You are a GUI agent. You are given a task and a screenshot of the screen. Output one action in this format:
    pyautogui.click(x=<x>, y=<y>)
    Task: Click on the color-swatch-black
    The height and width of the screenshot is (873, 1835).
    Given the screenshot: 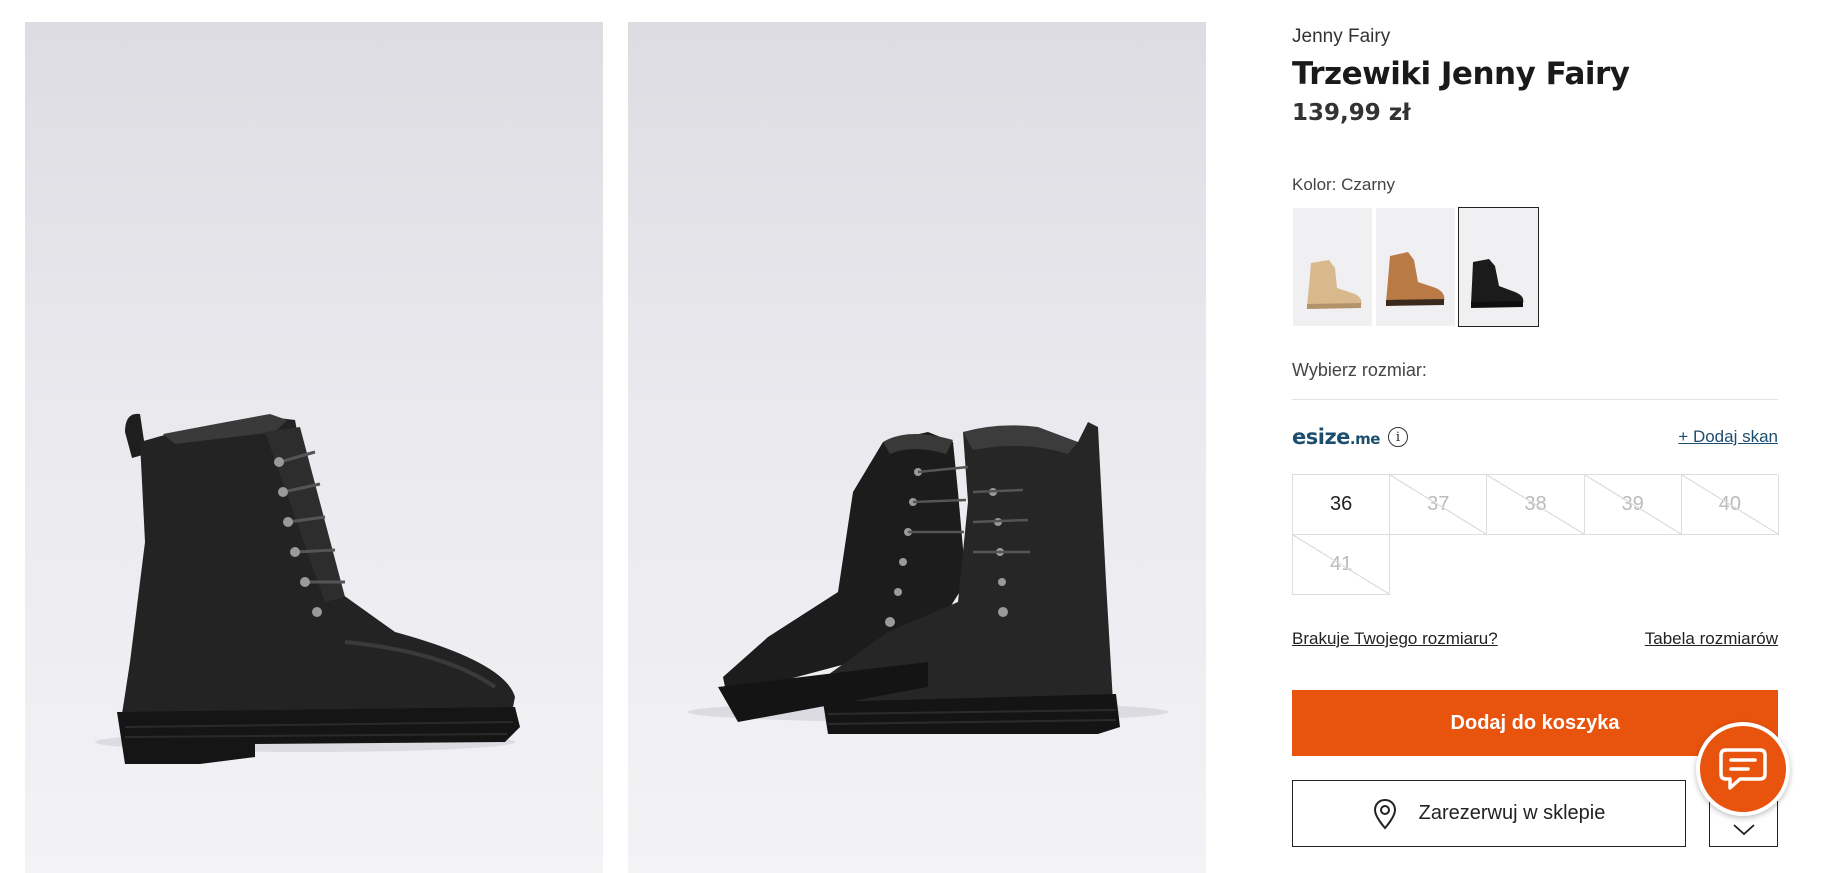 What is the action you would take?
    pyautogui.click(x=1498, y=267)
    